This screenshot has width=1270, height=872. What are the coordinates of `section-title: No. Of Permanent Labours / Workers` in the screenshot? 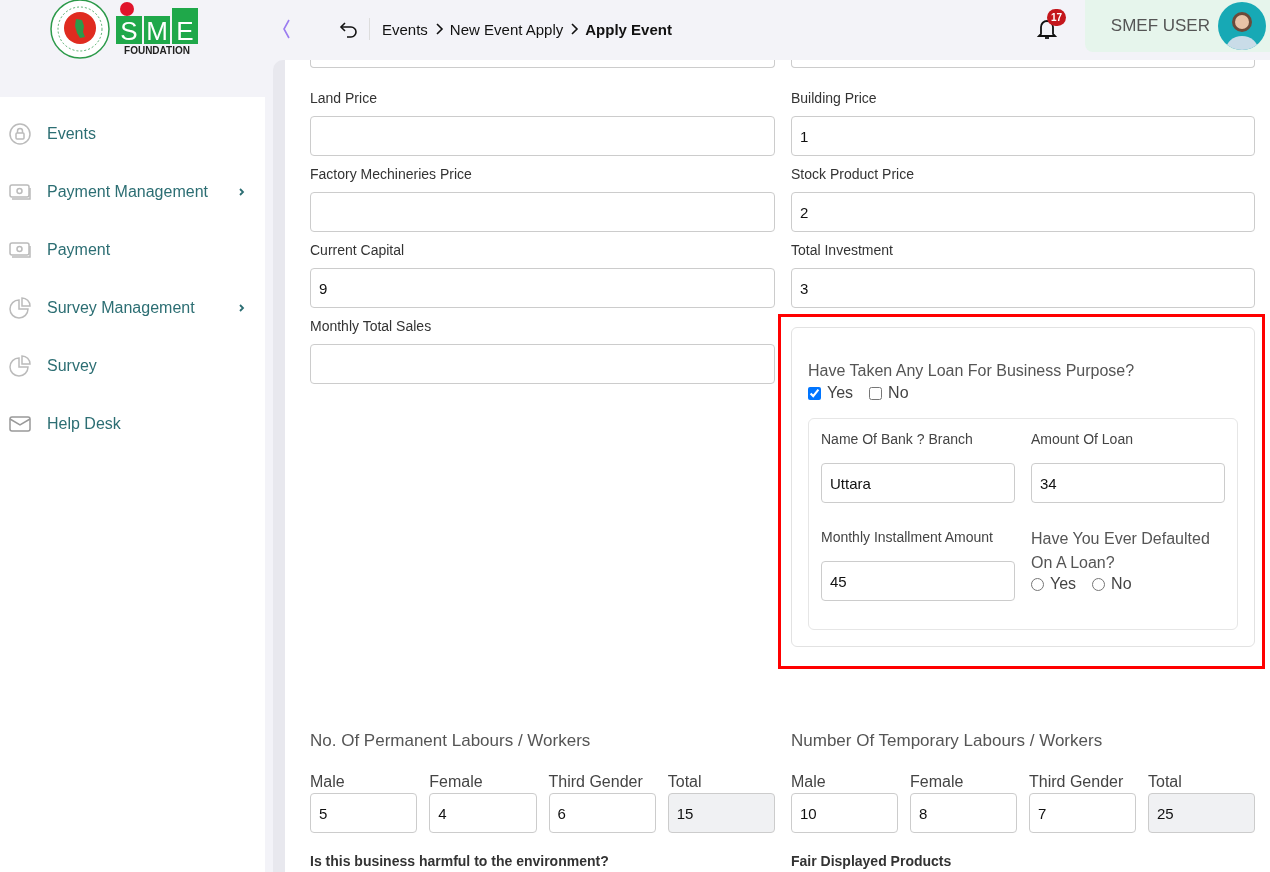 It's located at (451, 741).